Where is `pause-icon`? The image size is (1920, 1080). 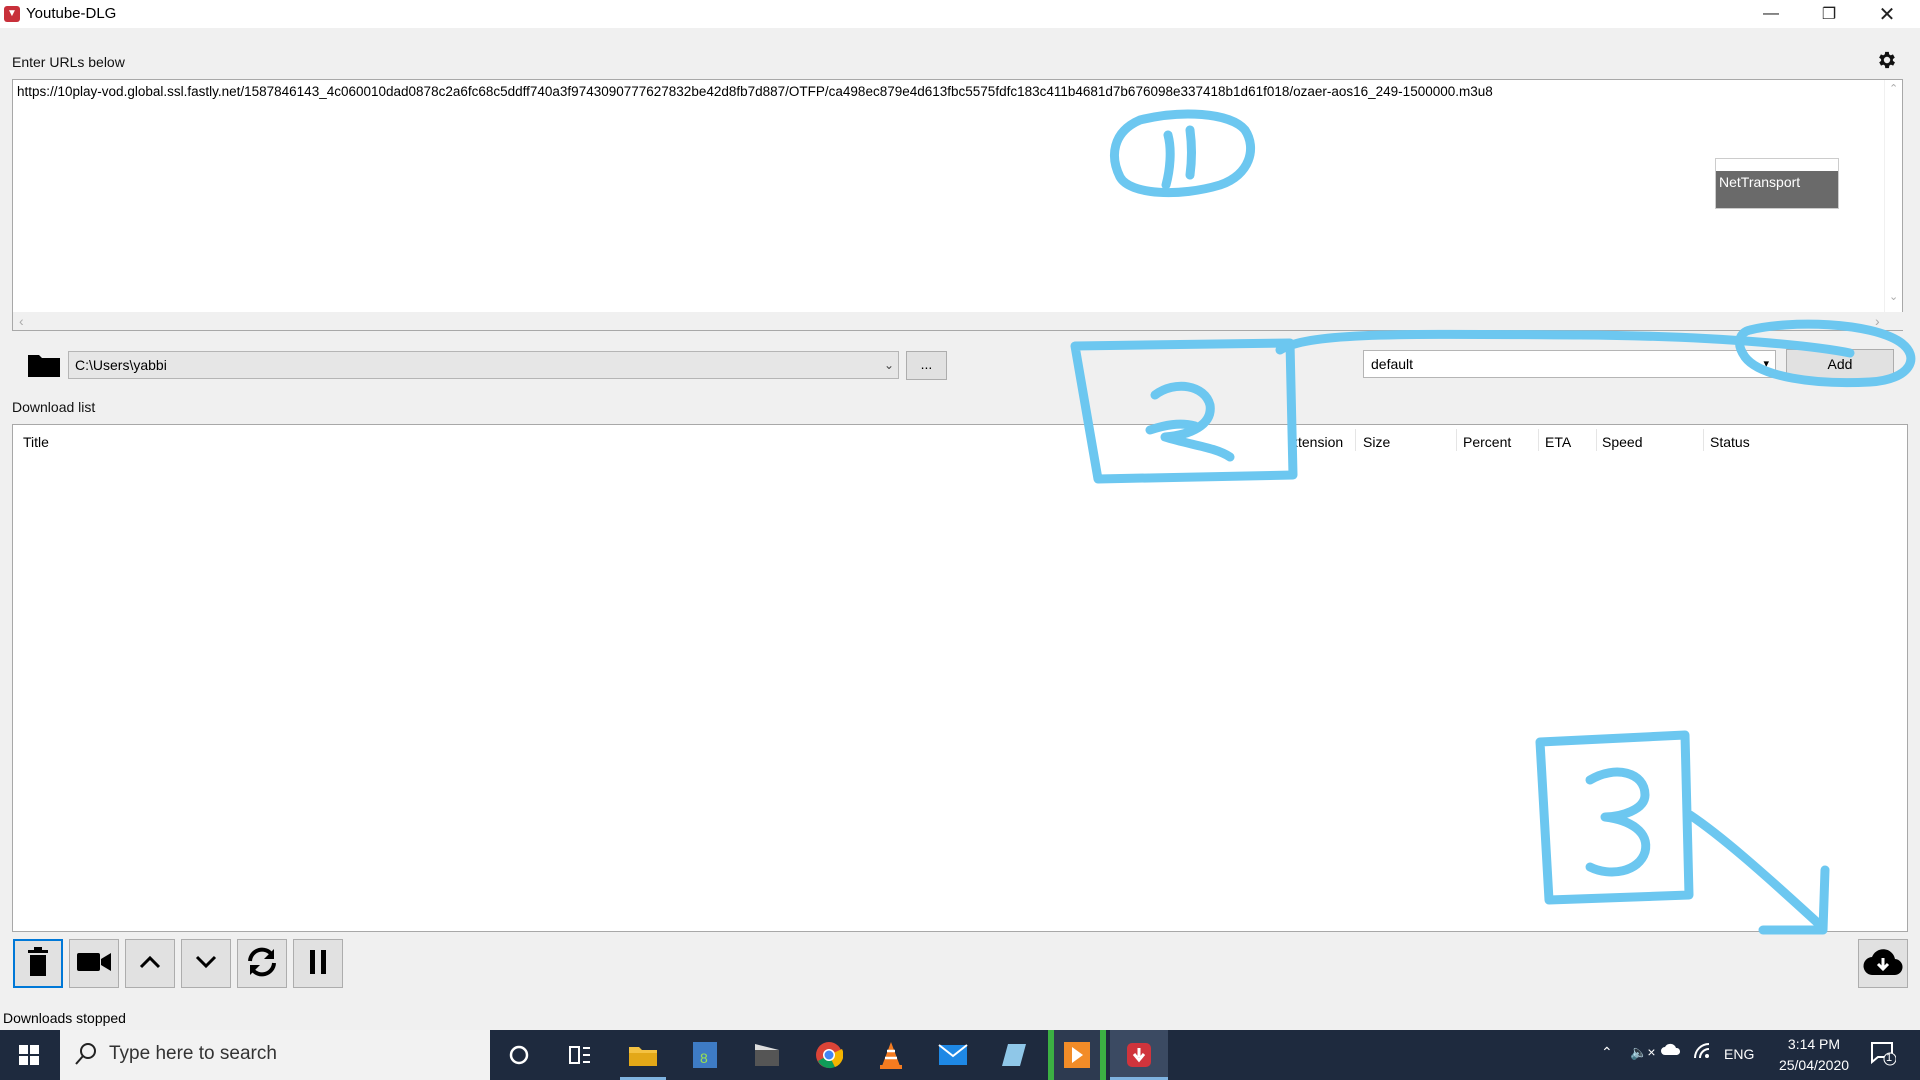
pause-icon is located at coordinates (318, 963).